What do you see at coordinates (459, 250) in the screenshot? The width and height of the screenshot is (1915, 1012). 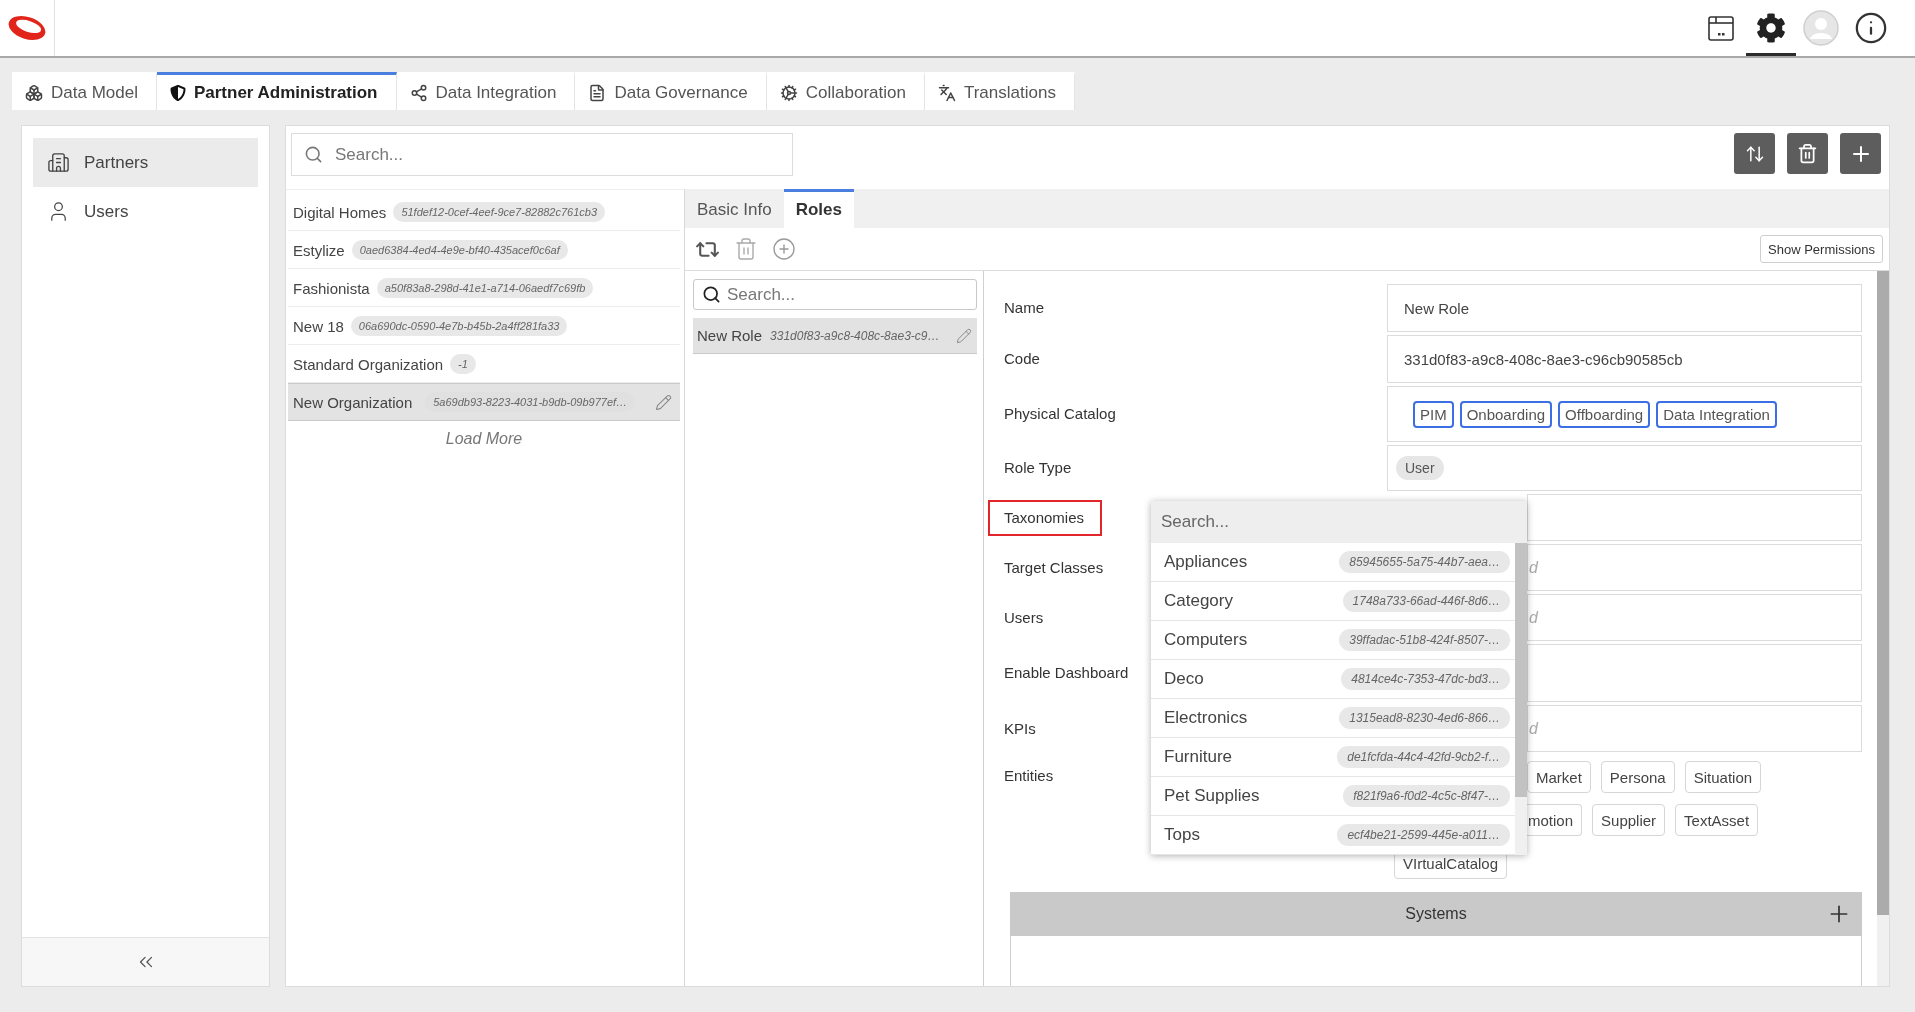 I see `id-badge: 0aed6384-4ed4-4e9e-bf40-435acef0c6af` at bounding box center [459, 250].